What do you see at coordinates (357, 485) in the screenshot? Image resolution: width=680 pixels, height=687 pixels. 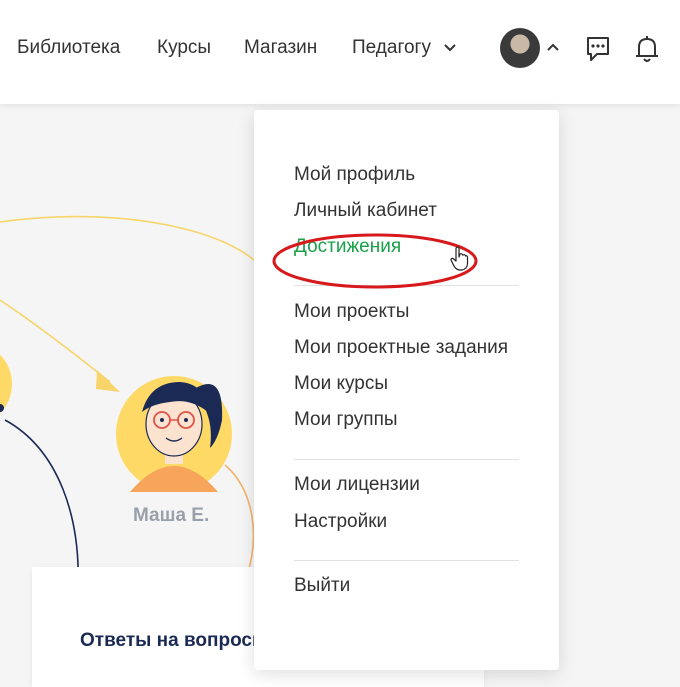 I see `menu-item-my-licenses: Мои лицензии` at bounding box center [357, 485].